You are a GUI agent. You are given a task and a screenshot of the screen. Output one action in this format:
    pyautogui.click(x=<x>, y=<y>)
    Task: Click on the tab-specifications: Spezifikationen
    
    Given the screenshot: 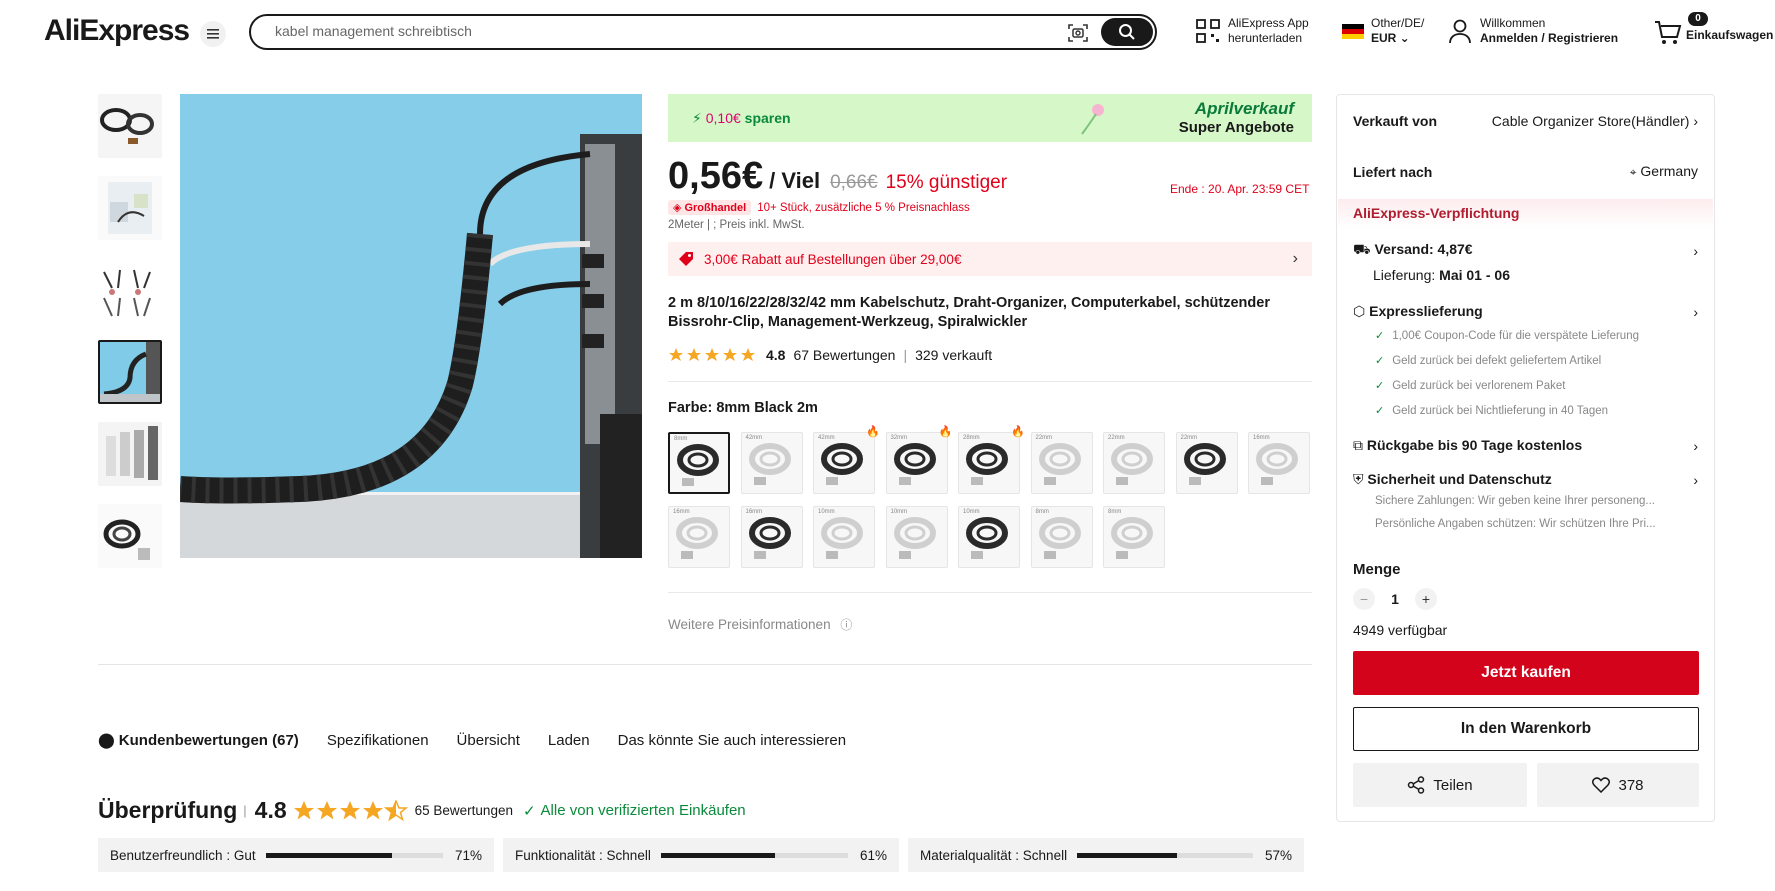 What is the action you would take?
    pyautogui.click(x=378, y=740)
    